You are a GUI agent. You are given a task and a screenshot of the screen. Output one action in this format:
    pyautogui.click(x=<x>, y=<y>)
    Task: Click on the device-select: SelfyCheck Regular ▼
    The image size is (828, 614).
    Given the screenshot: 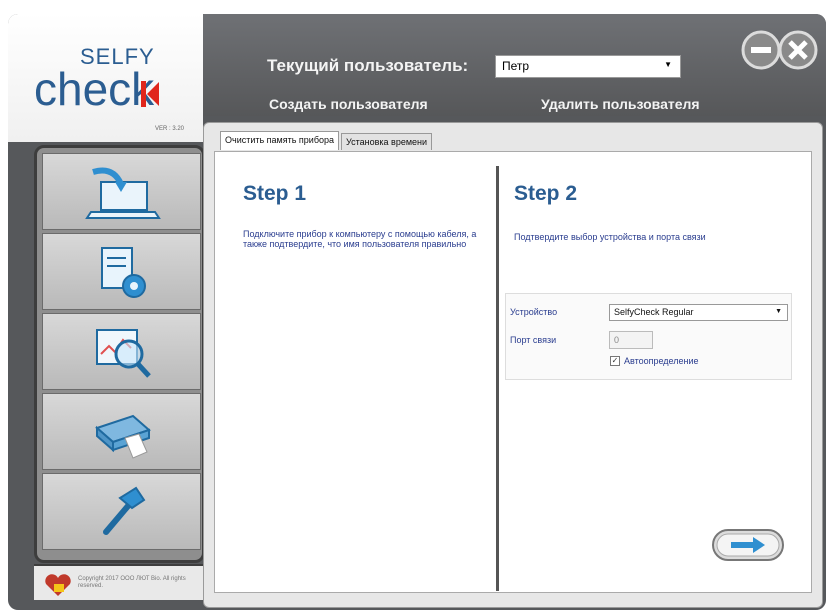 What is the action you would take?
    pyautogui.click(x=698, y=312)
    